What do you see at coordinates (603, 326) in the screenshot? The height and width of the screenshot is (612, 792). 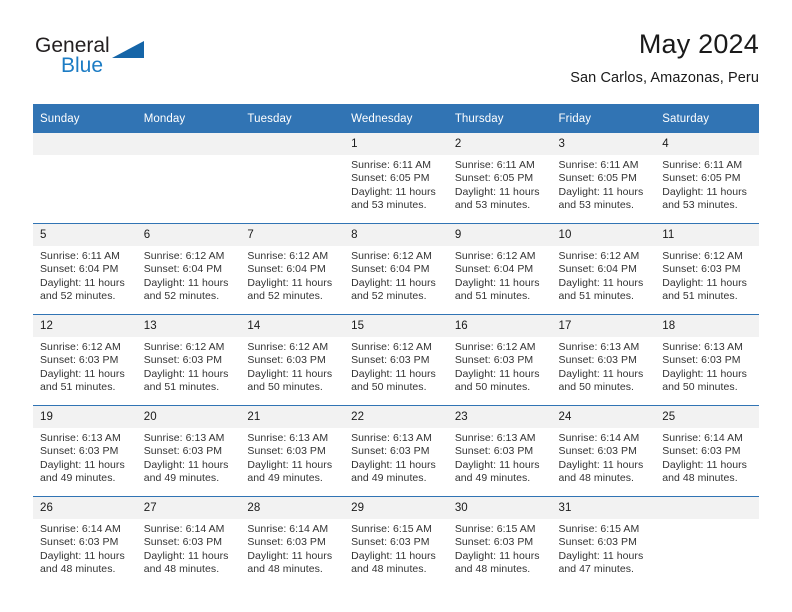 I see `day-number: 17` at bounding box center [603, 326].